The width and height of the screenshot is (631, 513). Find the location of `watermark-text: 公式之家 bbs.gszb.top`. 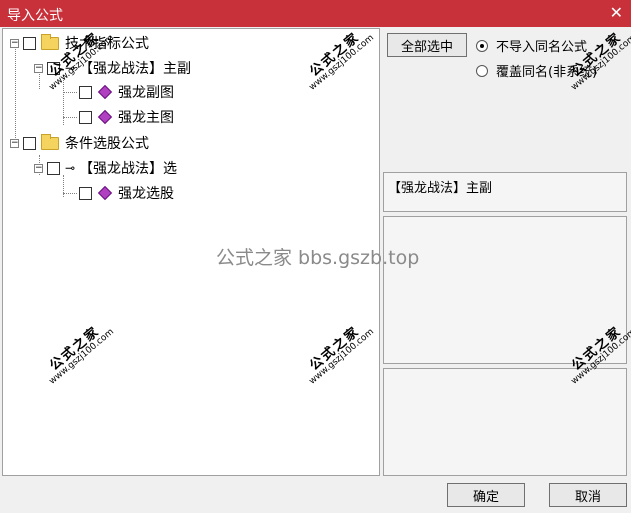

watermark-text: 公式之家 bbs.gszb.top is located at coordinates (318, 258).